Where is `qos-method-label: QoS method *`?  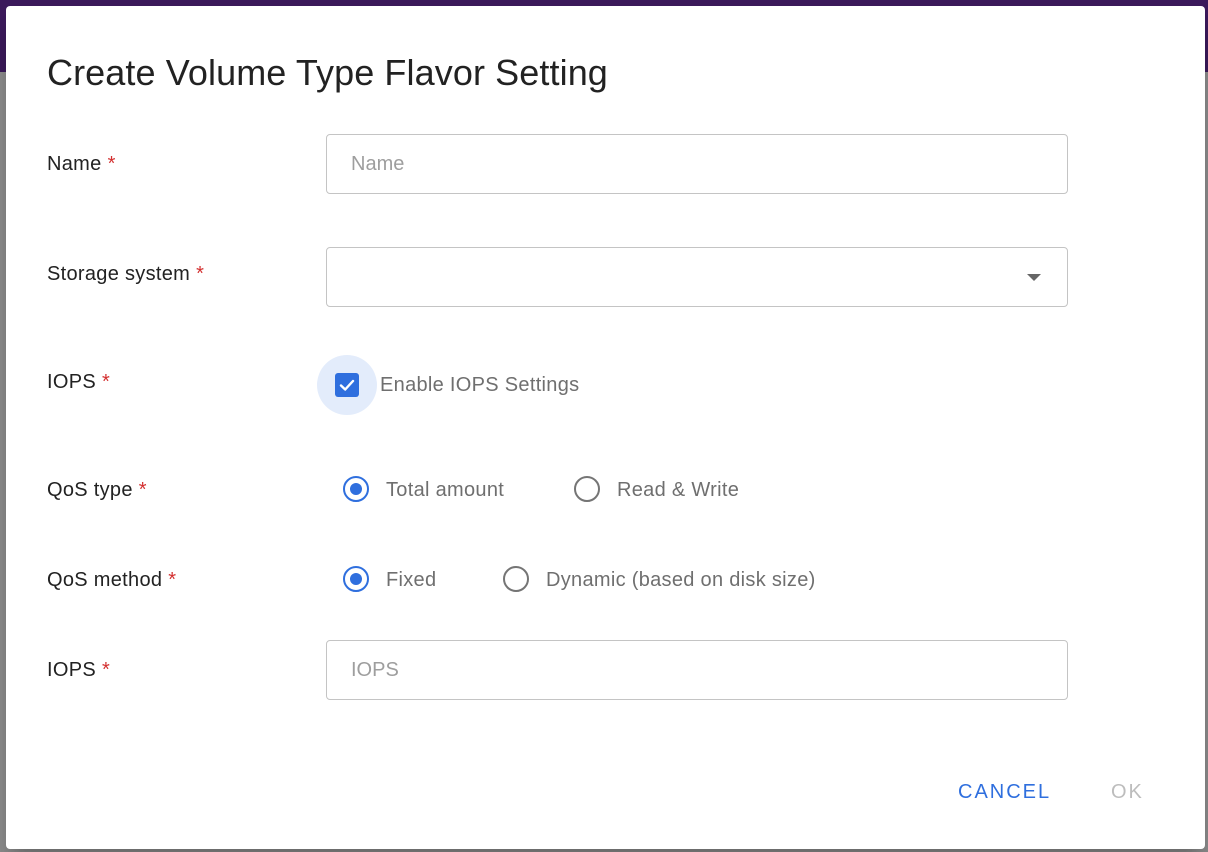 qos-method-label: QoS method * is located at coordinates (111, 580).